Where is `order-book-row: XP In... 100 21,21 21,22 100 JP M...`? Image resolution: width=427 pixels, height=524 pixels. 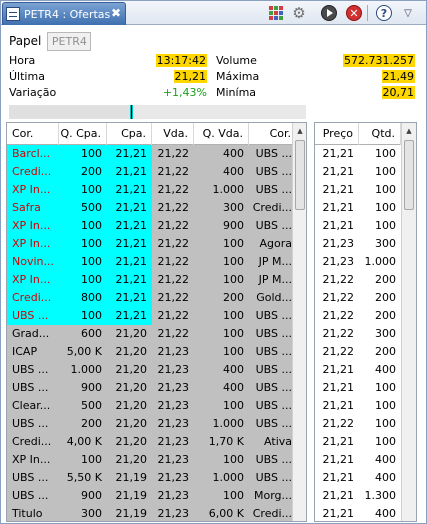
order-book-row: XP In... 100 21,21 21,22 100 JP M... is located at coordinates (152, 280).